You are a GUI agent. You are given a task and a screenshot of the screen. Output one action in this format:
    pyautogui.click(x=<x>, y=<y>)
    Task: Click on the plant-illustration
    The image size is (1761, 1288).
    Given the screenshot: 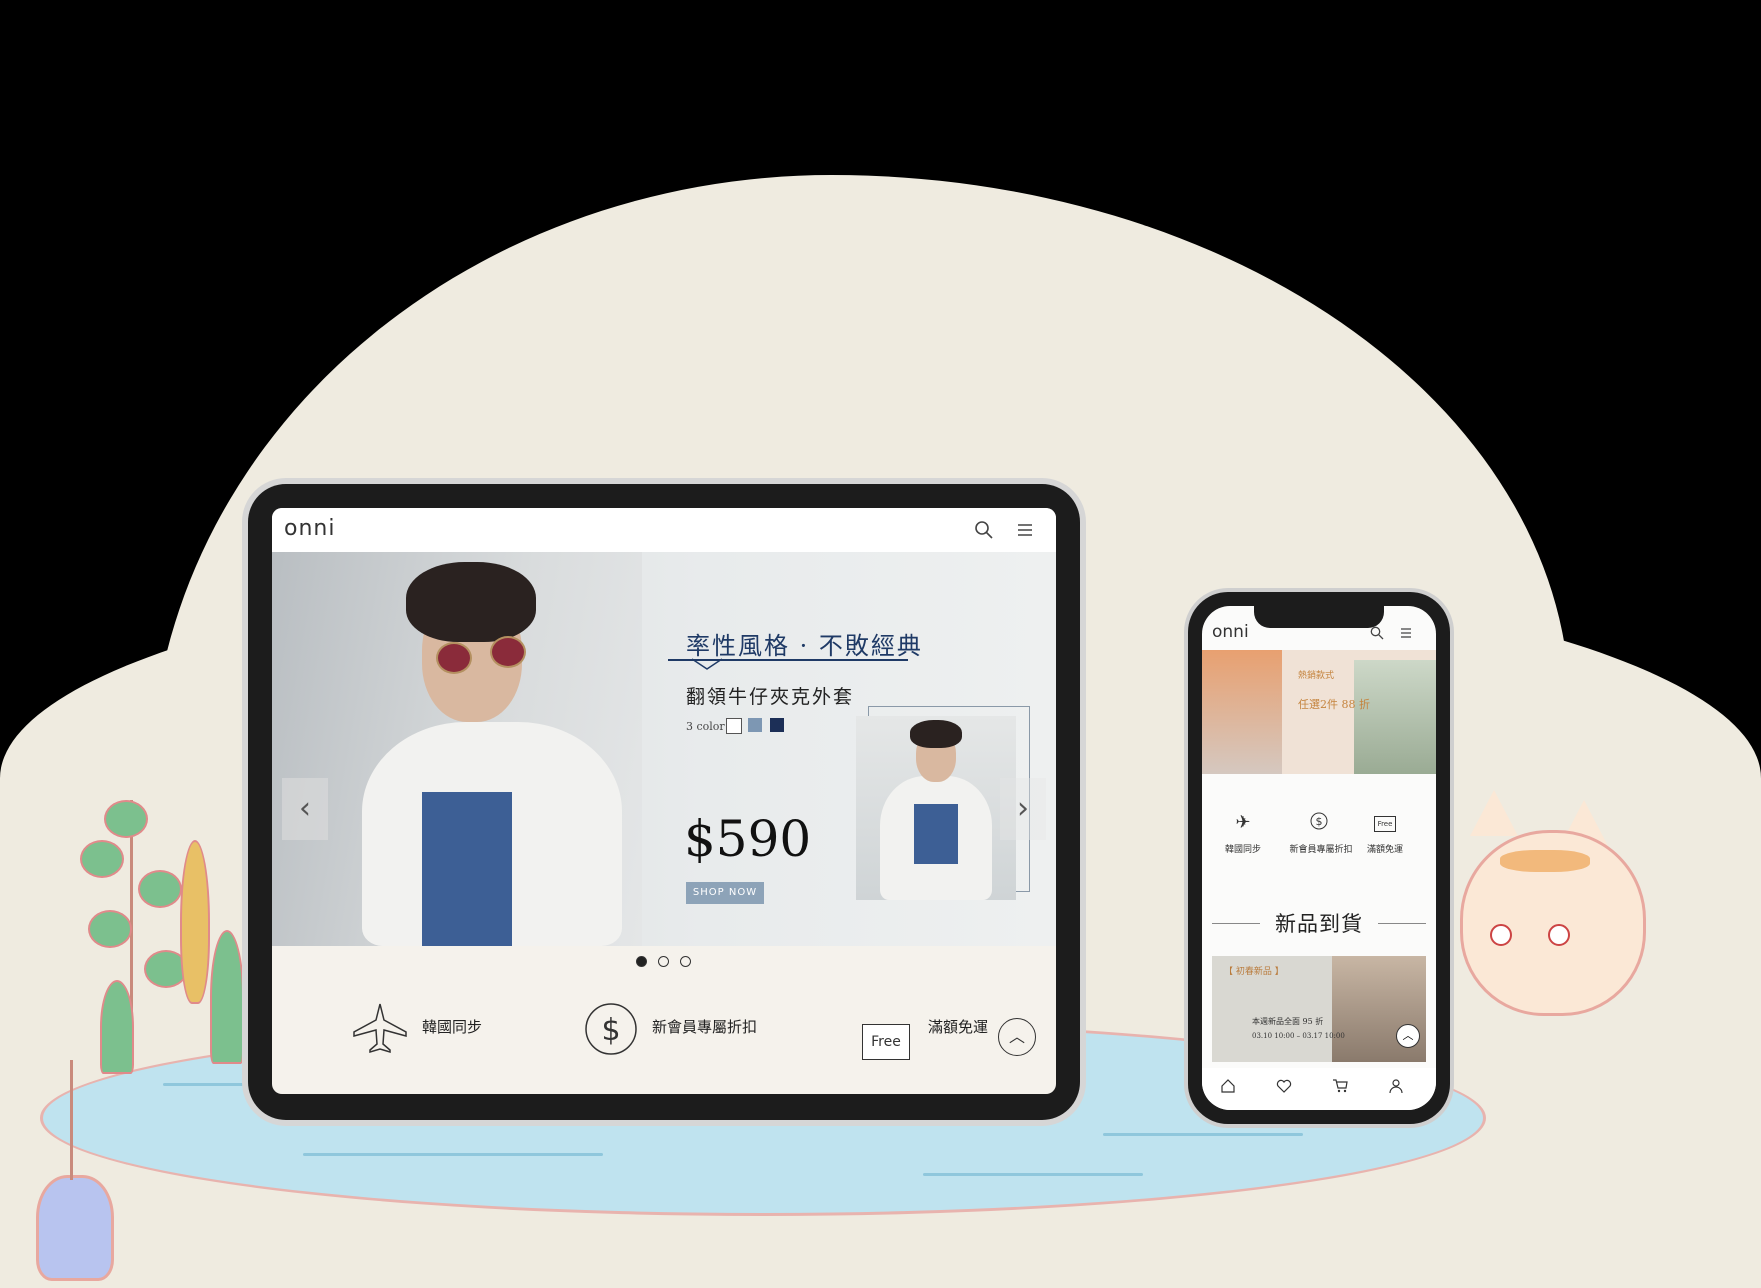 What is the action you would take?
    pyautogui.click(x=160, y=930)
    